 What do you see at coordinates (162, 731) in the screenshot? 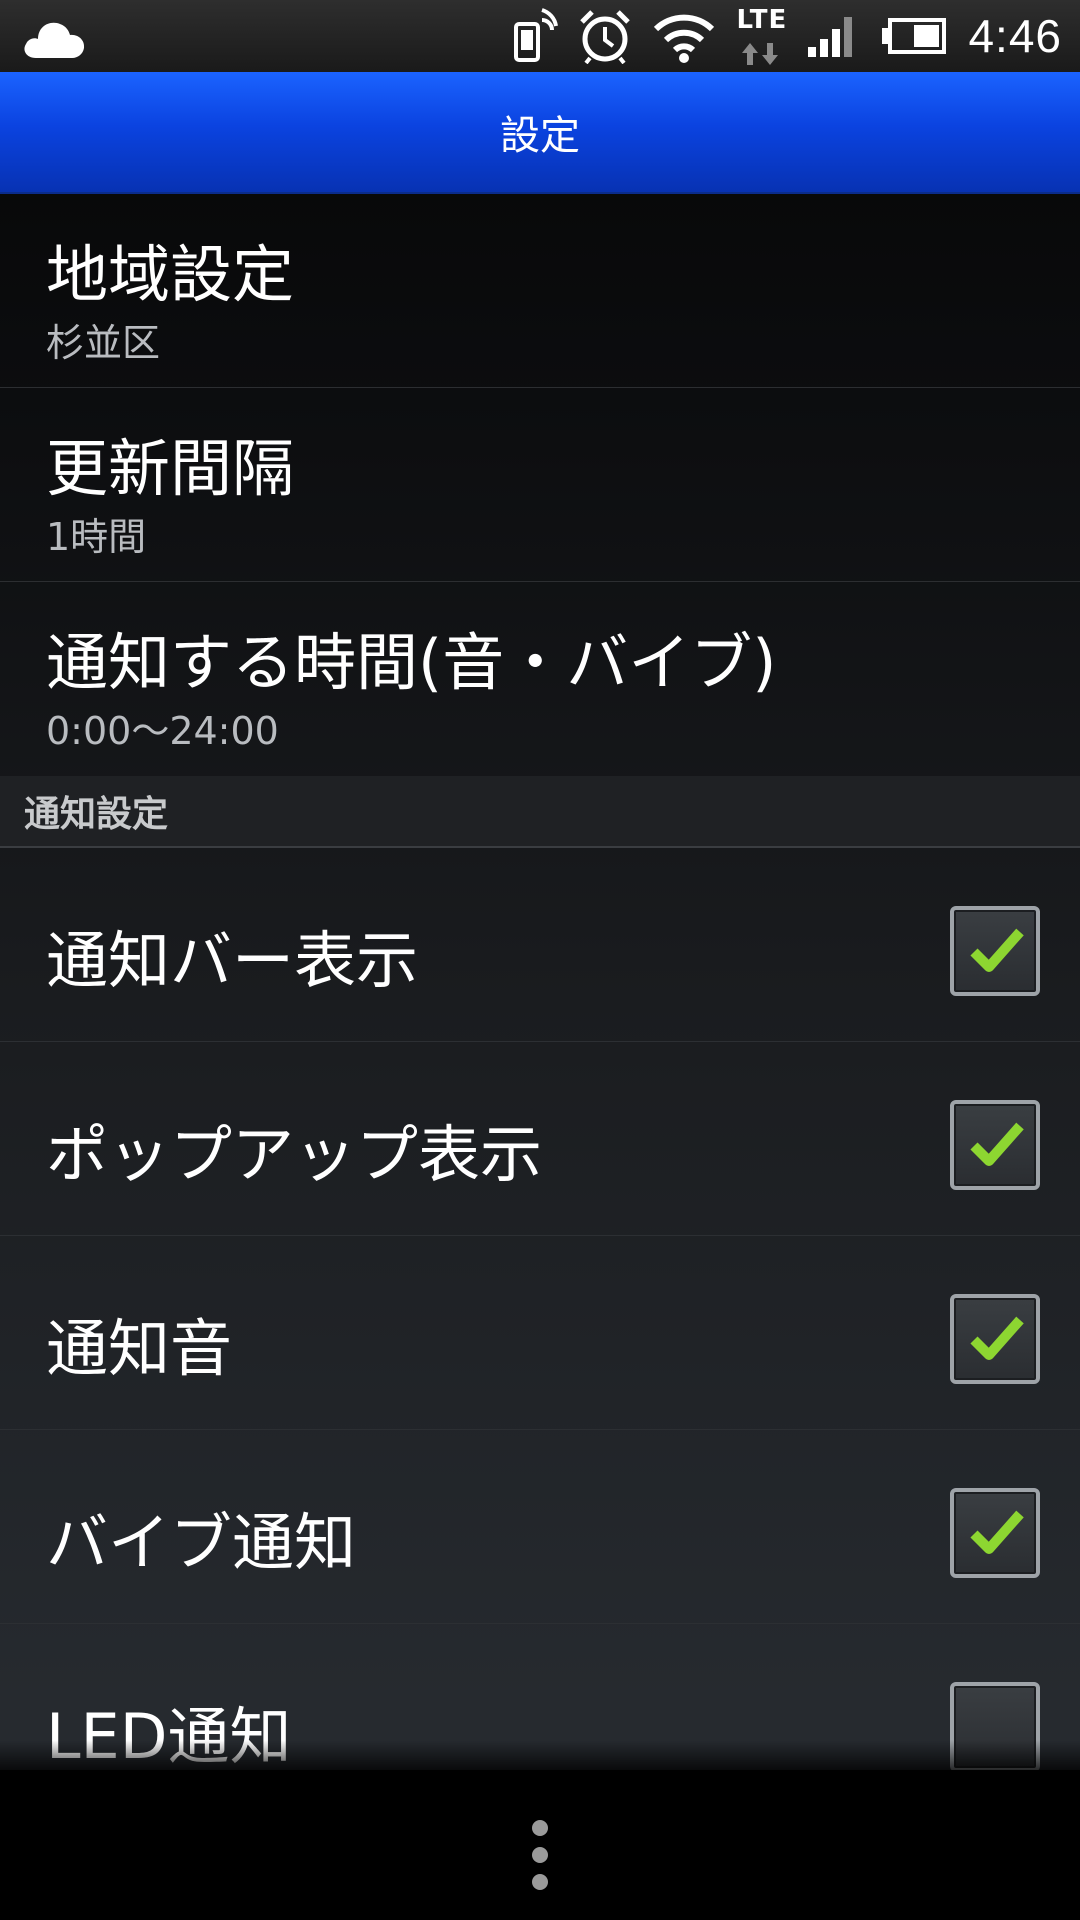
I see `pref-summary: 0:00〜24:00` at bounding box center [162, 731].